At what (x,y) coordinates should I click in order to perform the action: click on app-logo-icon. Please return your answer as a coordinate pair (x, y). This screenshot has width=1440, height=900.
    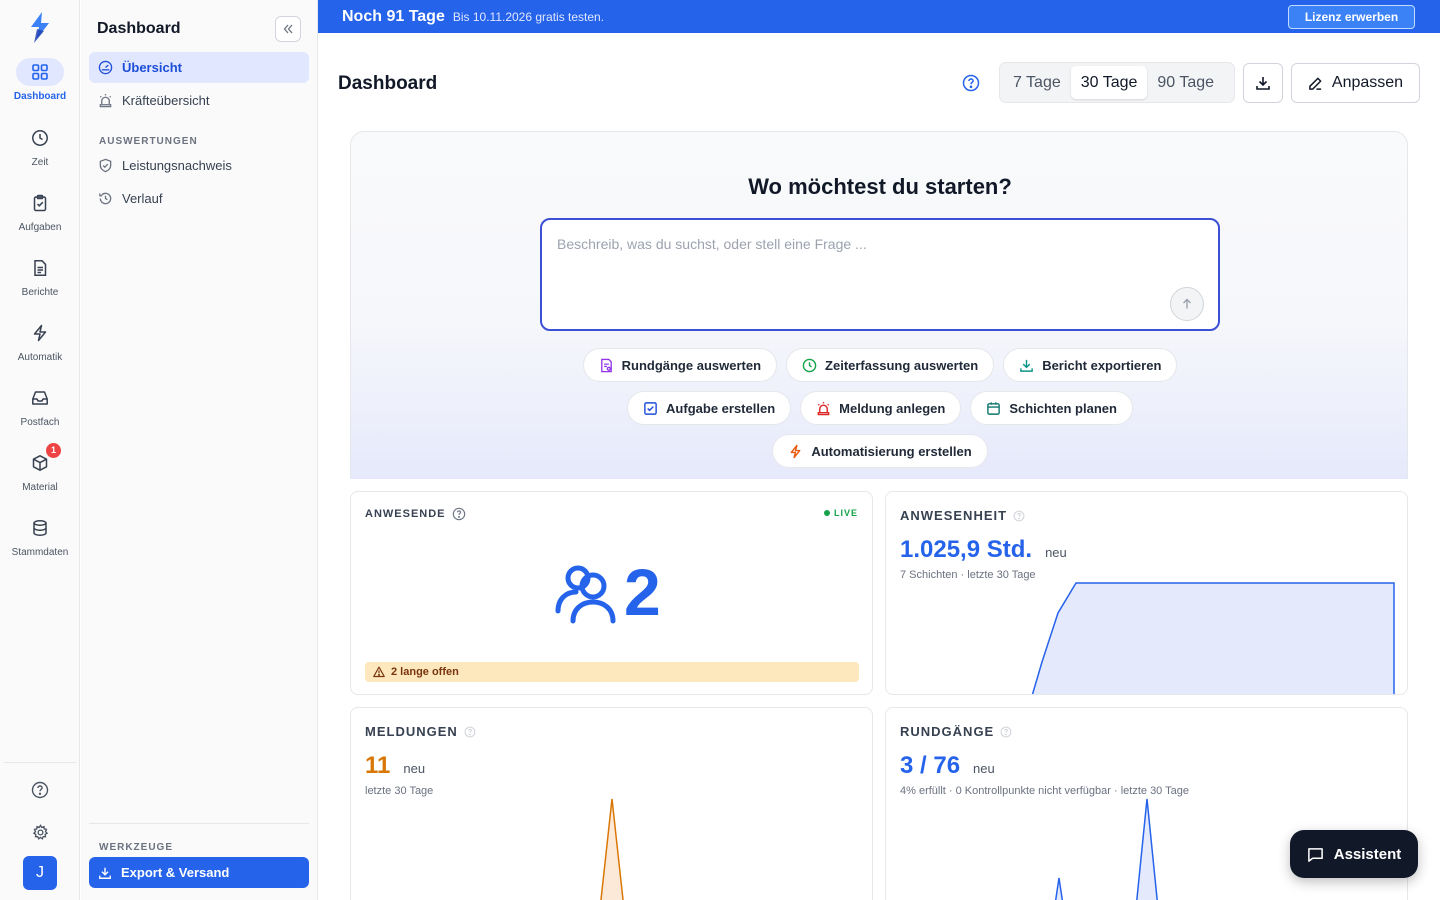
    Looking at the image, I should click on (40, 27).